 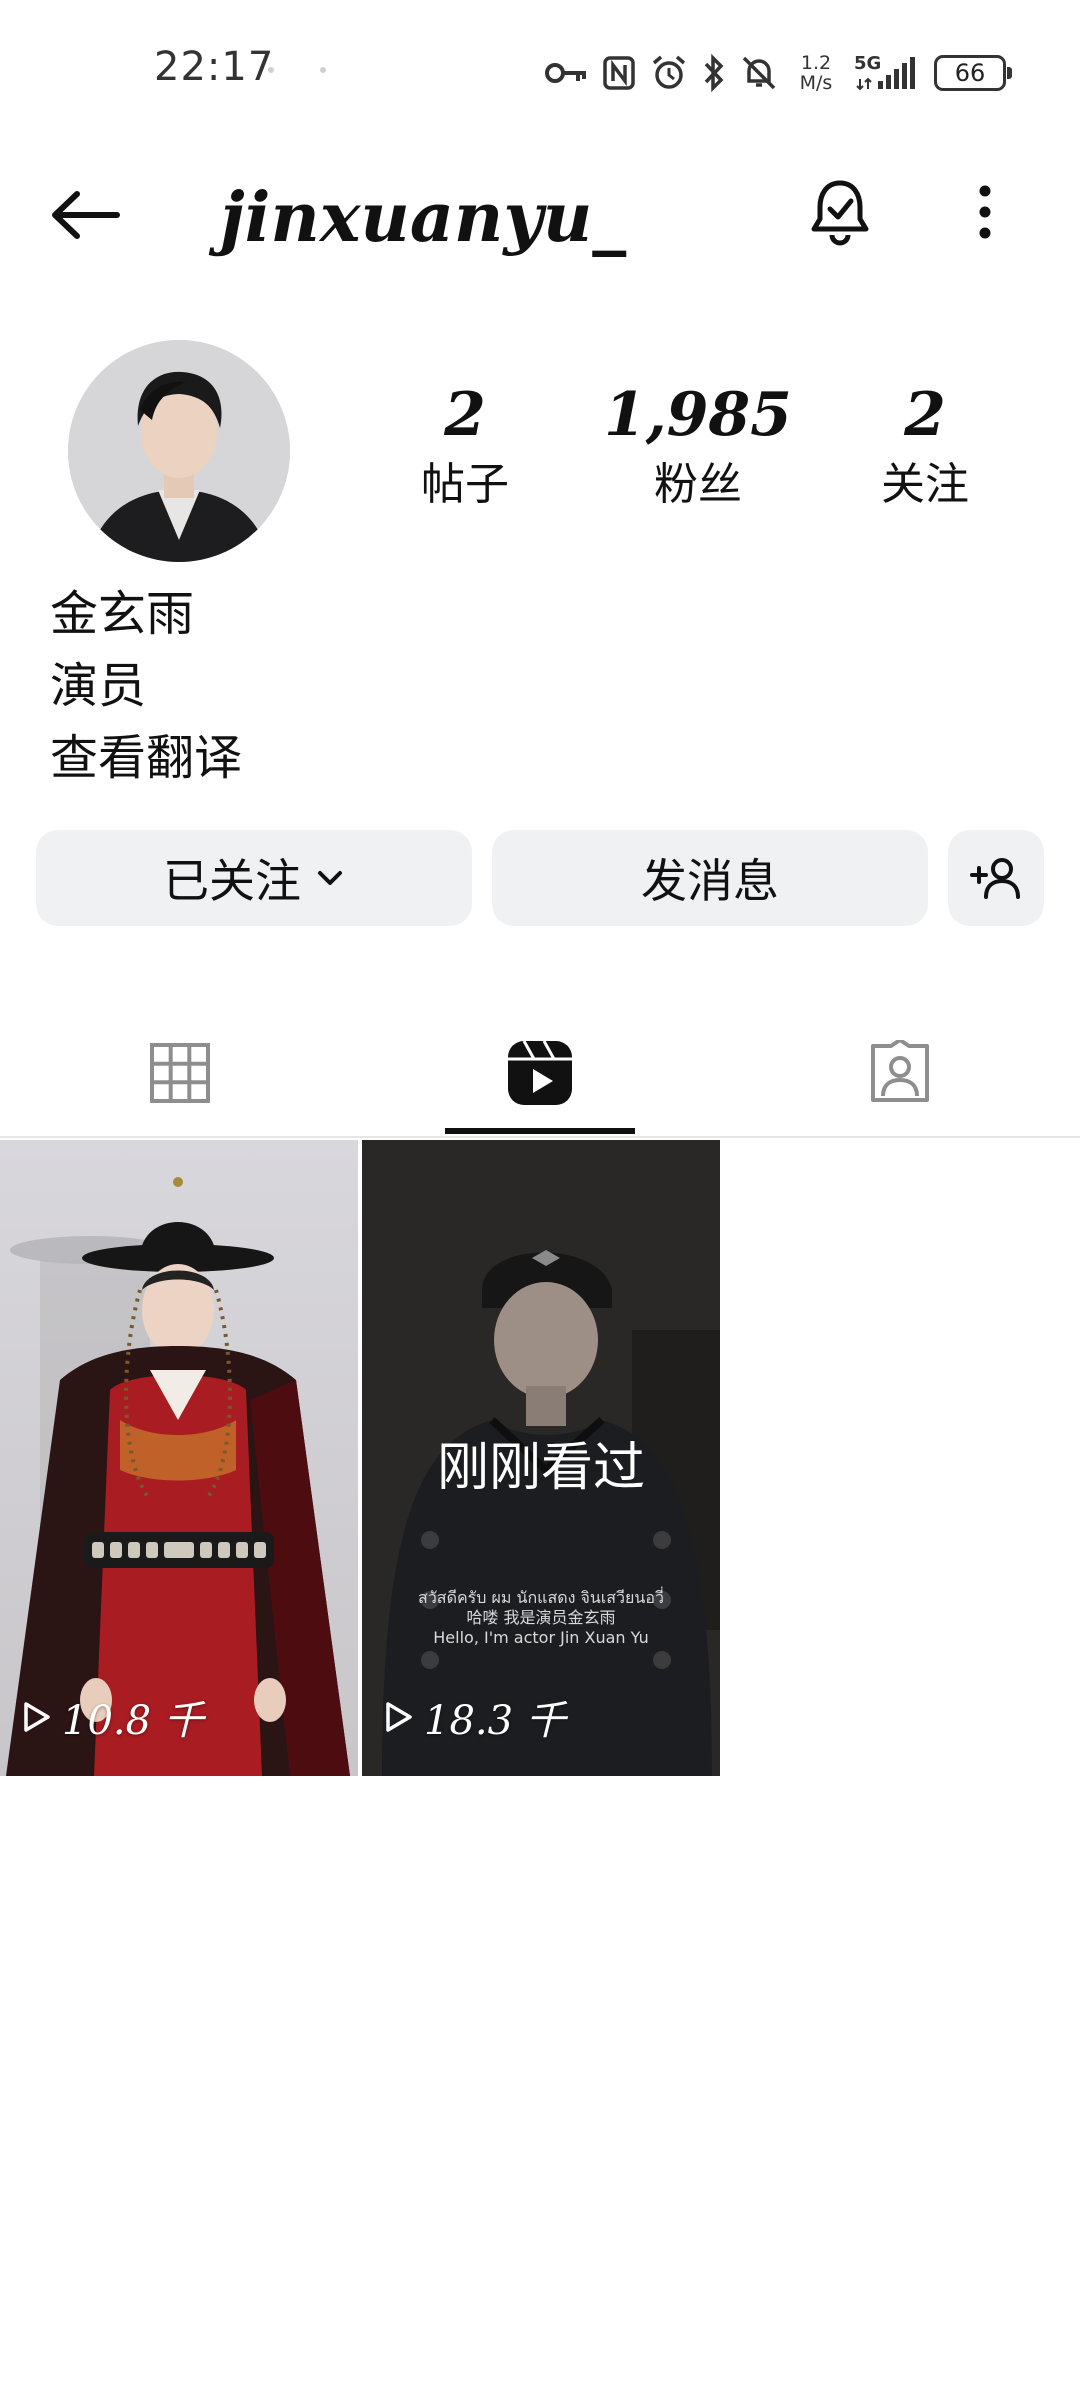 What do you see at coordinates (540, 1468) in the screenshot?
I see `just-watched-label: 刚刚看过` at bounding box center [540, 1468].